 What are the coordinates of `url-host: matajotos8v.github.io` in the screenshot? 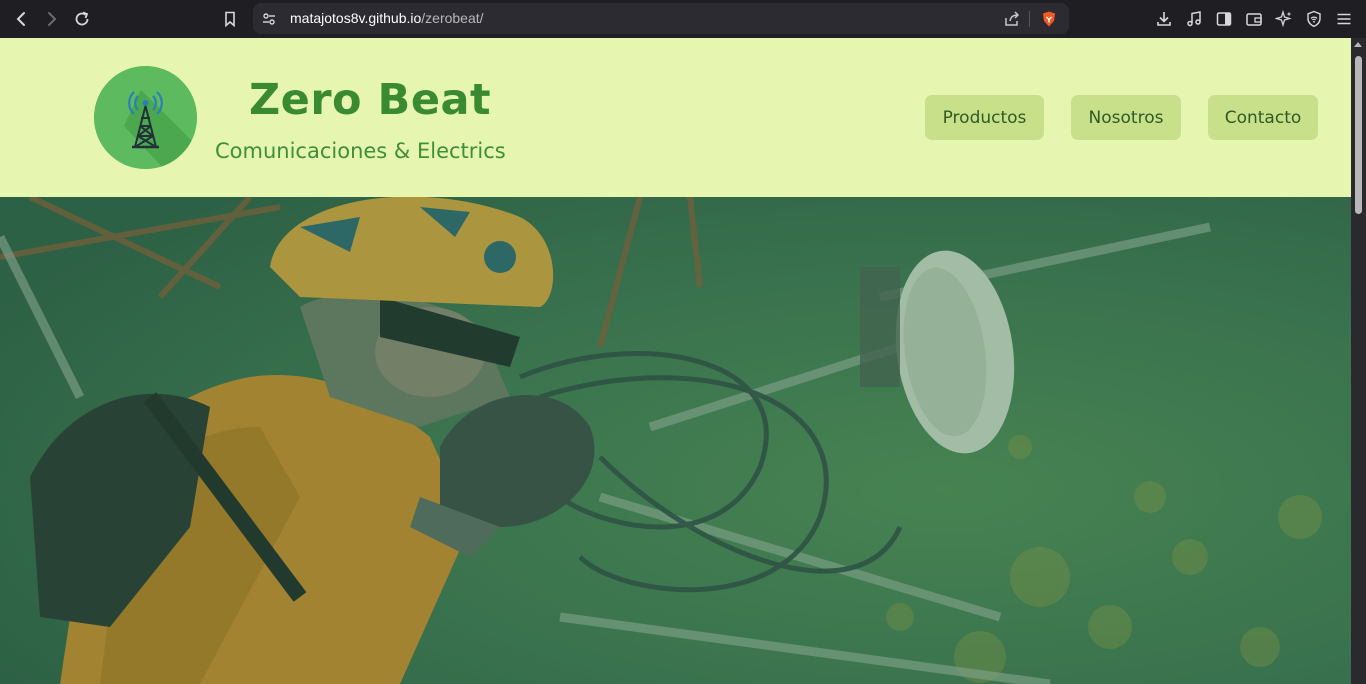 It's located at (356, 18).